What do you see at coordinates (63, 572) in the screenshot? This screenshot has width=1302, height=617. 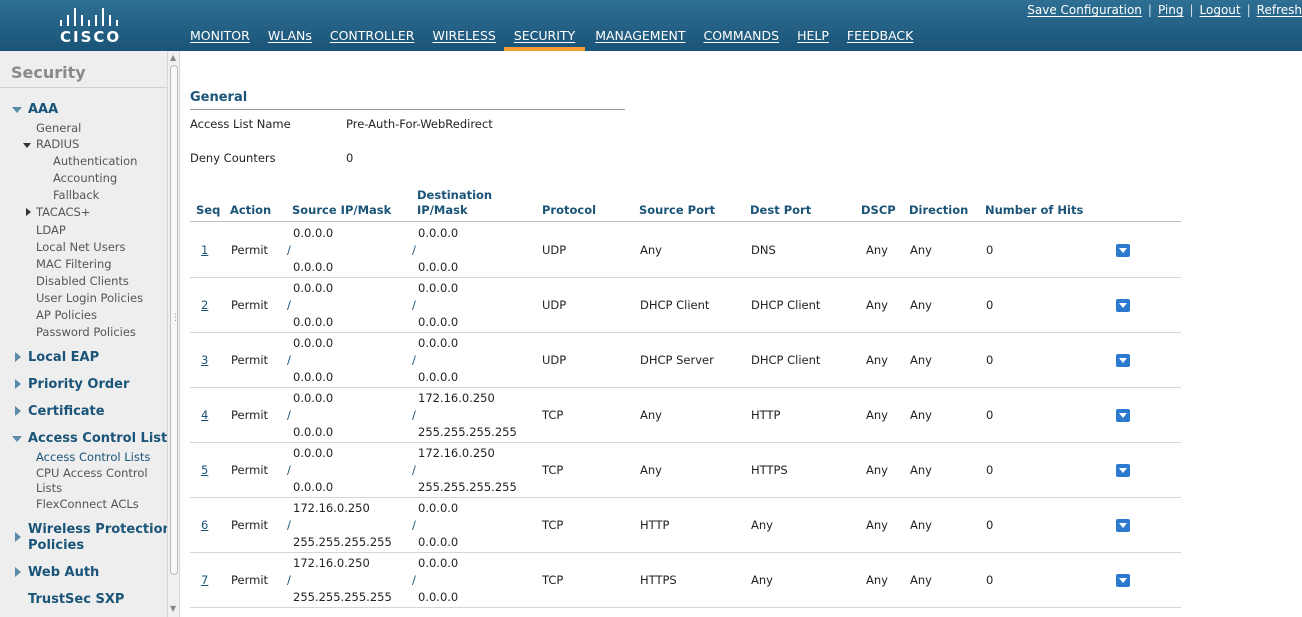 I see `sidebar-item-web-auth: Web Auth` at bounding box center [63, 572].